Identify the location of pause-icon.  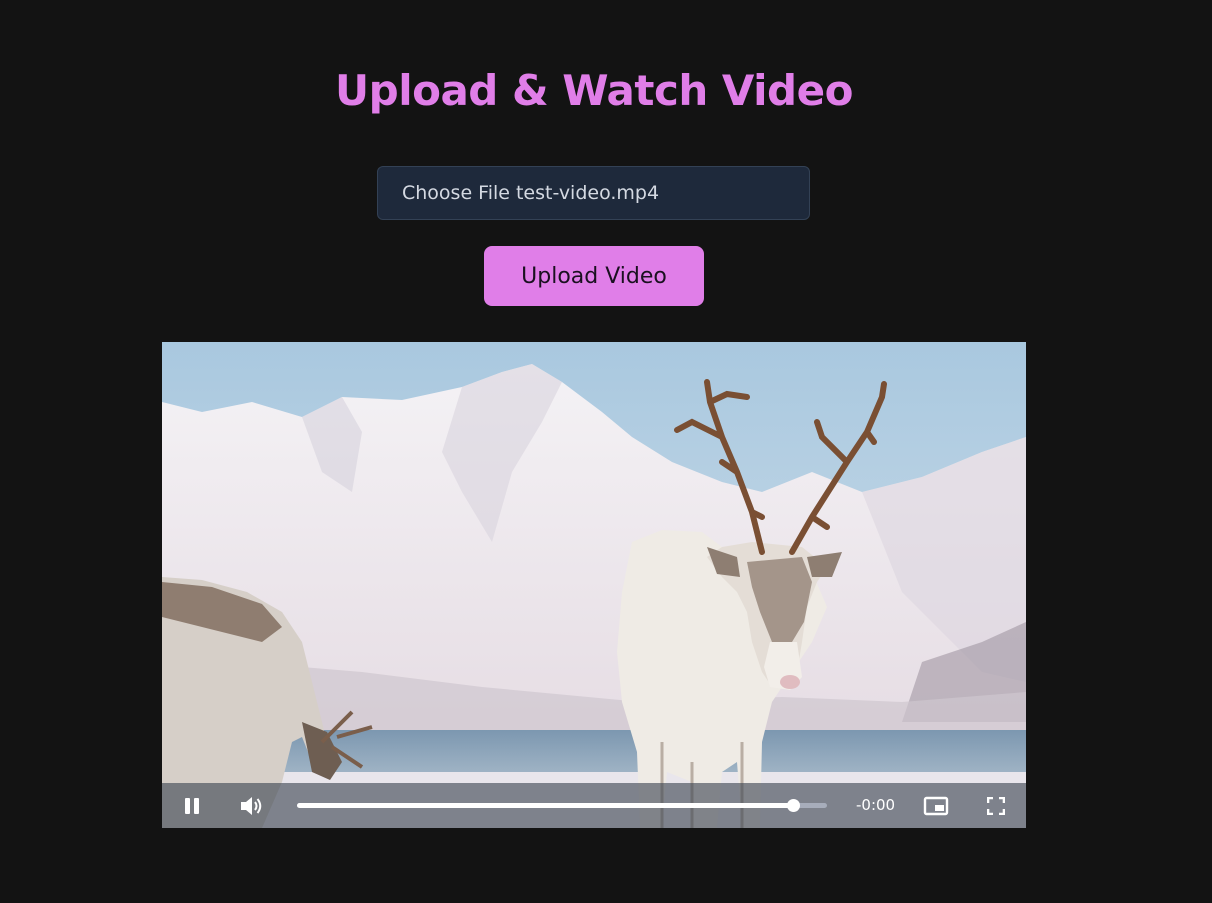
(192, 806).